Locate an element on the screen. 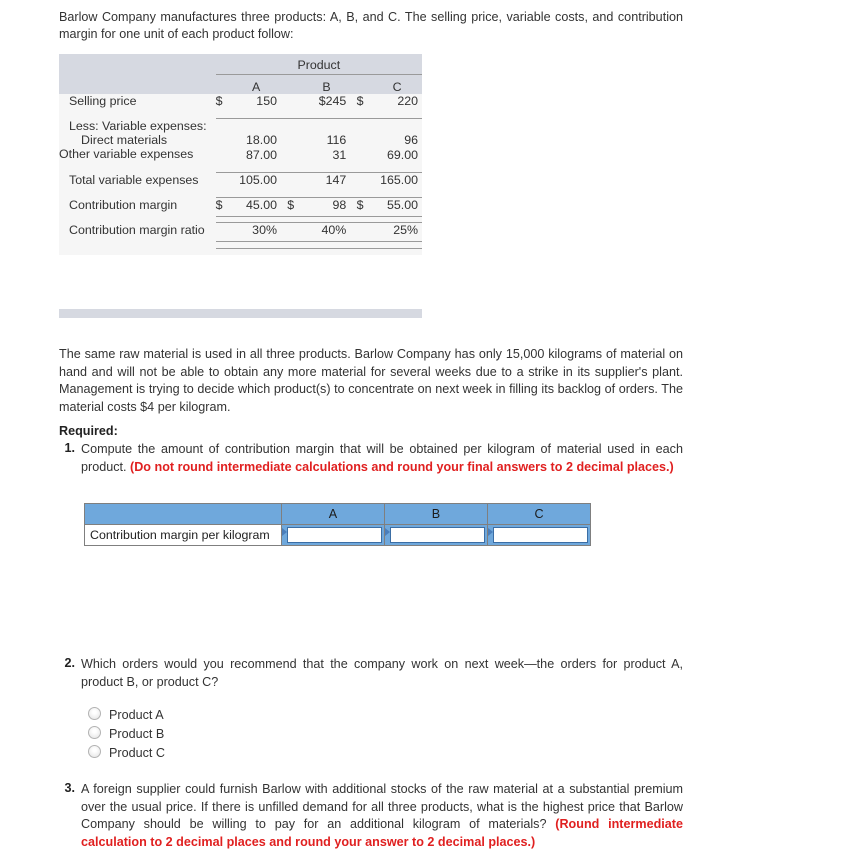 Image resolution: width=862 pixels, height=851 pixels. row-label-contribution-margin-ratio: Contribution margin ratio is located at coordinates (137, 229).